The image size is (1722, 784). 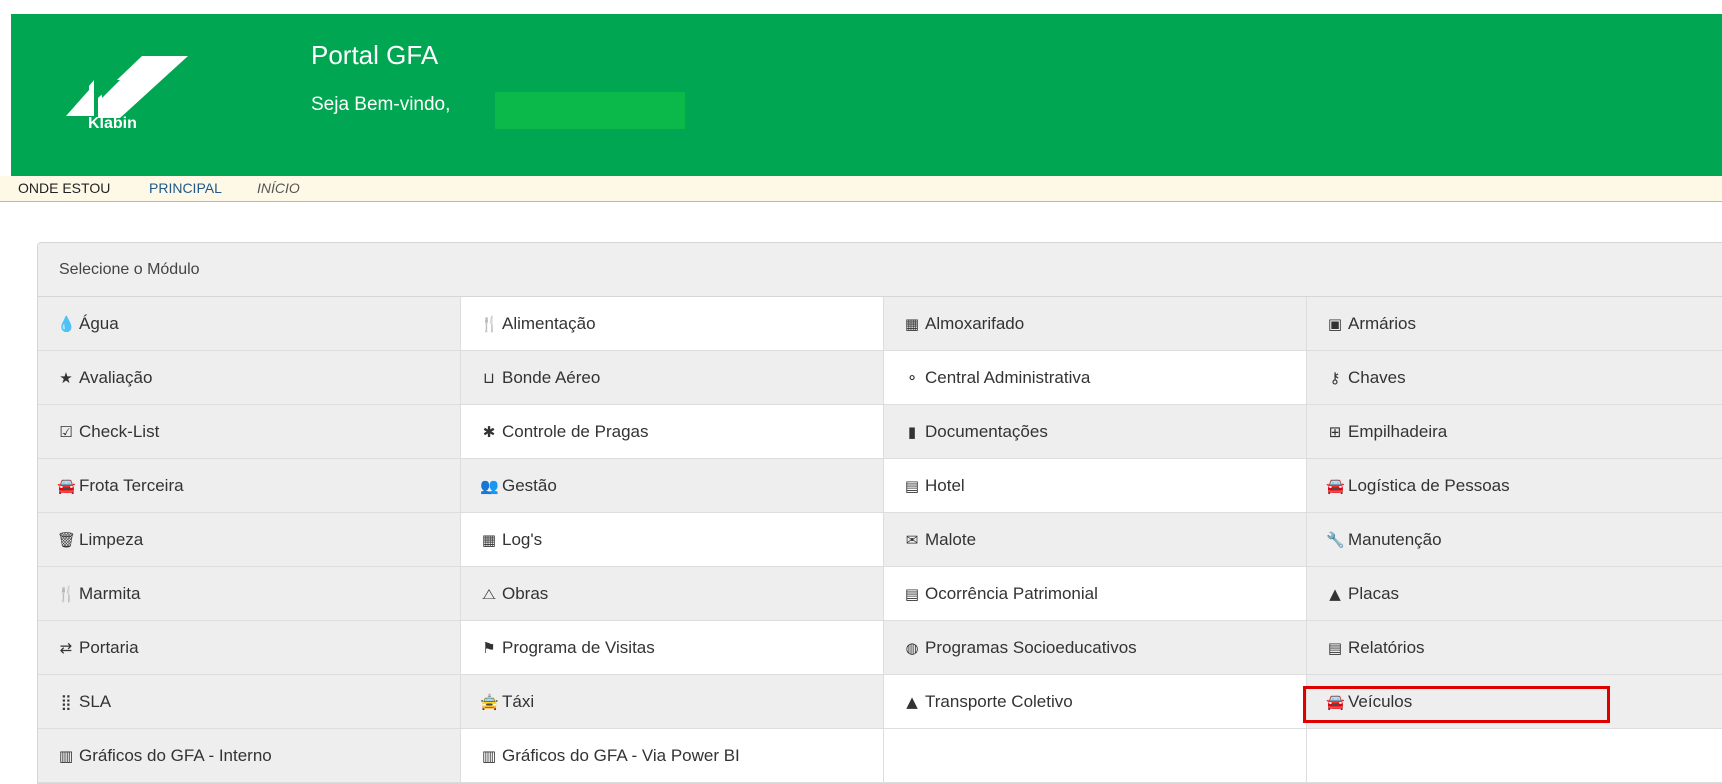 What do you see at coordinates (986, 431) in the screenshot?
I see `module-label: Documentações` at bounding box center [986, 431].